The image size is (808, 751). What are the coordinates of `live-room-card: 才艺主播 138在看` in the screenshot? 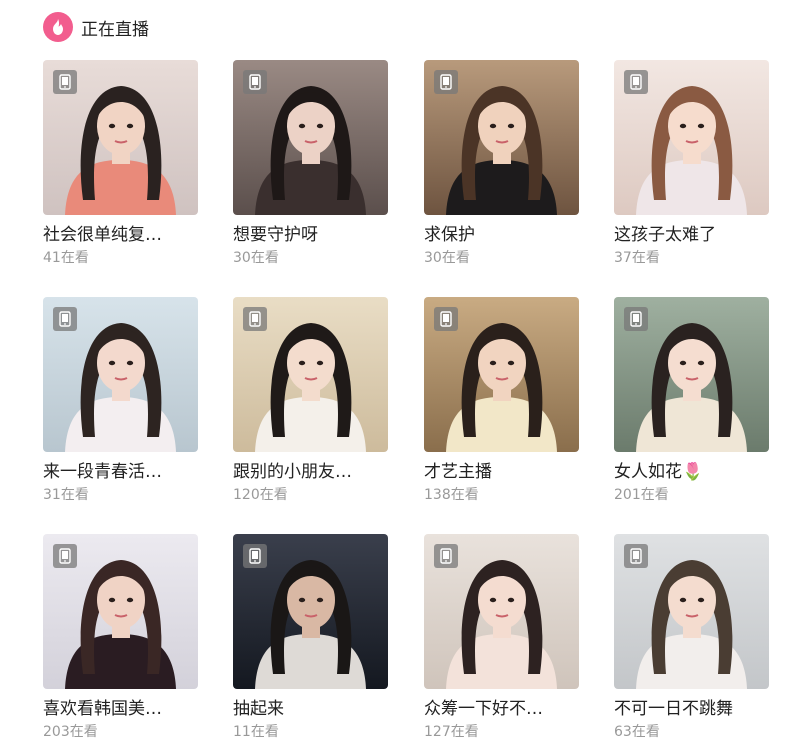 It's located at (501, 400).